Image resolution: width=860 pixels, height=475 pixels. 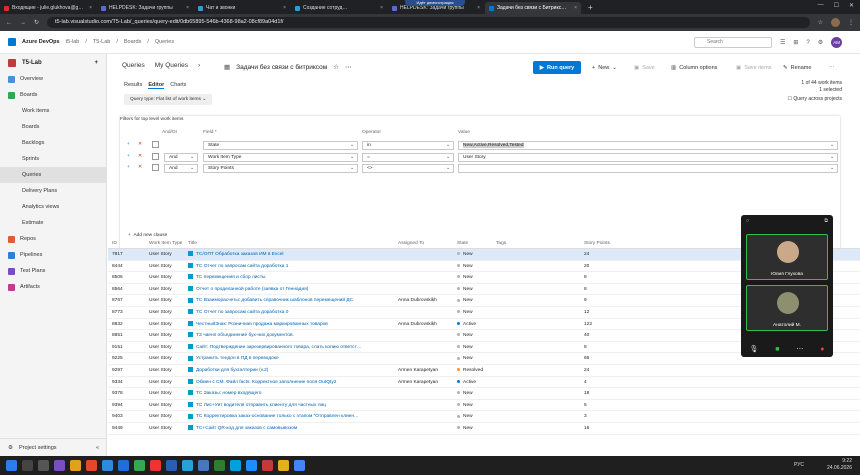 I want to click on tab-charts: Charts, so click(x=178, y=85).